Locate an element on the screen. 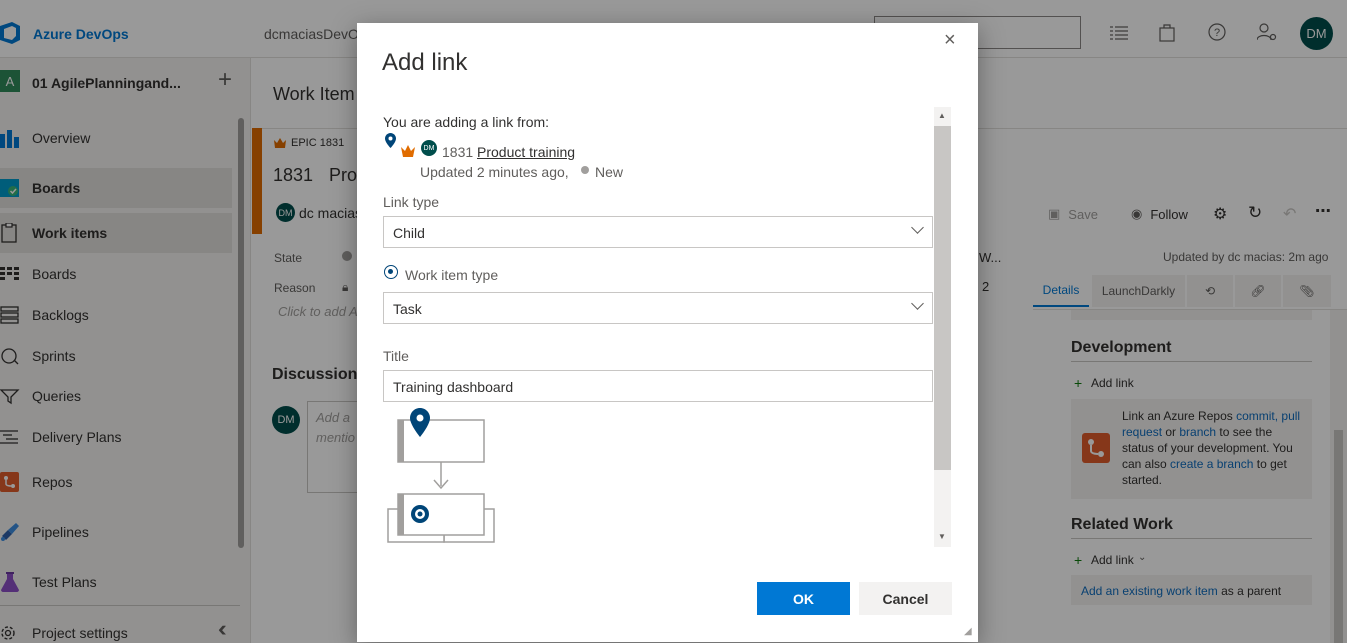 The width and height of the screenshot is (1347, 643). from-title-link: Product training is located at coordinates (526, 152).